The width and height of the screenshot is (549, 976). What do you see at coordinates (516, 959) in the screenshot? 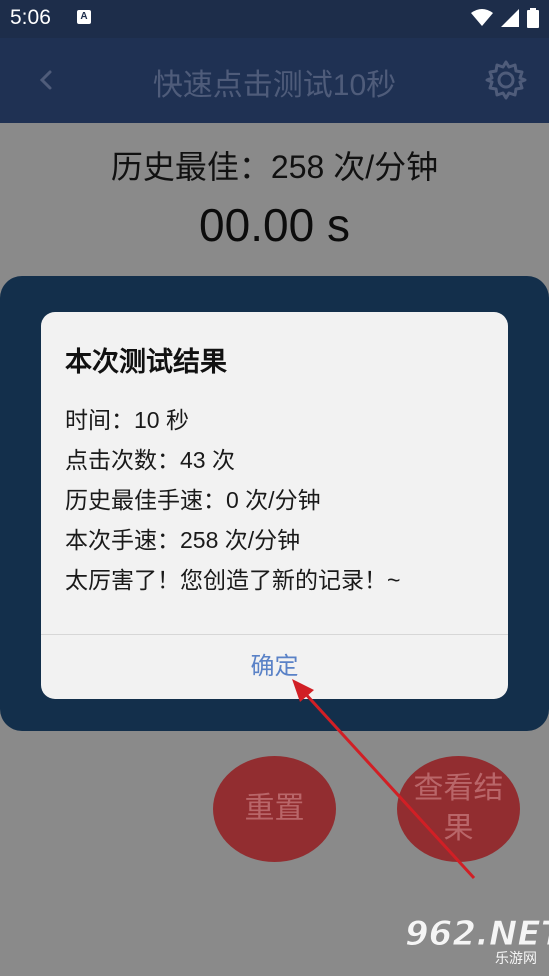
I see `watermark-sub: 乐游网` at bounding box center [516, 959].